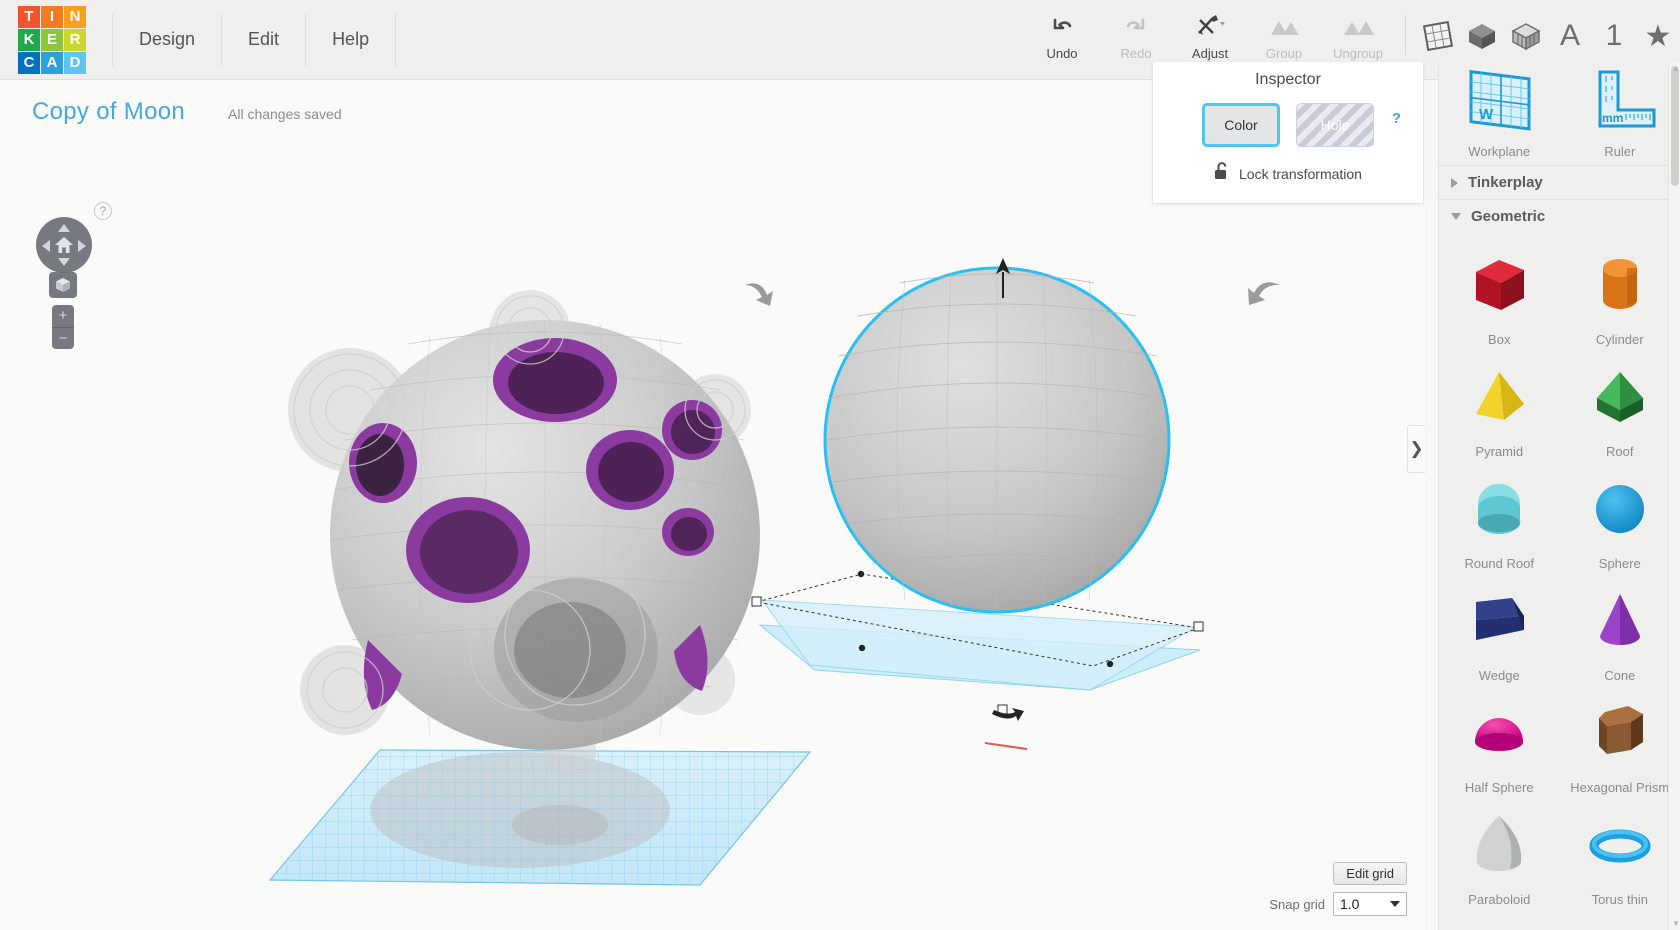  I want to click on zoom-in-button: +, so click(63, 316).